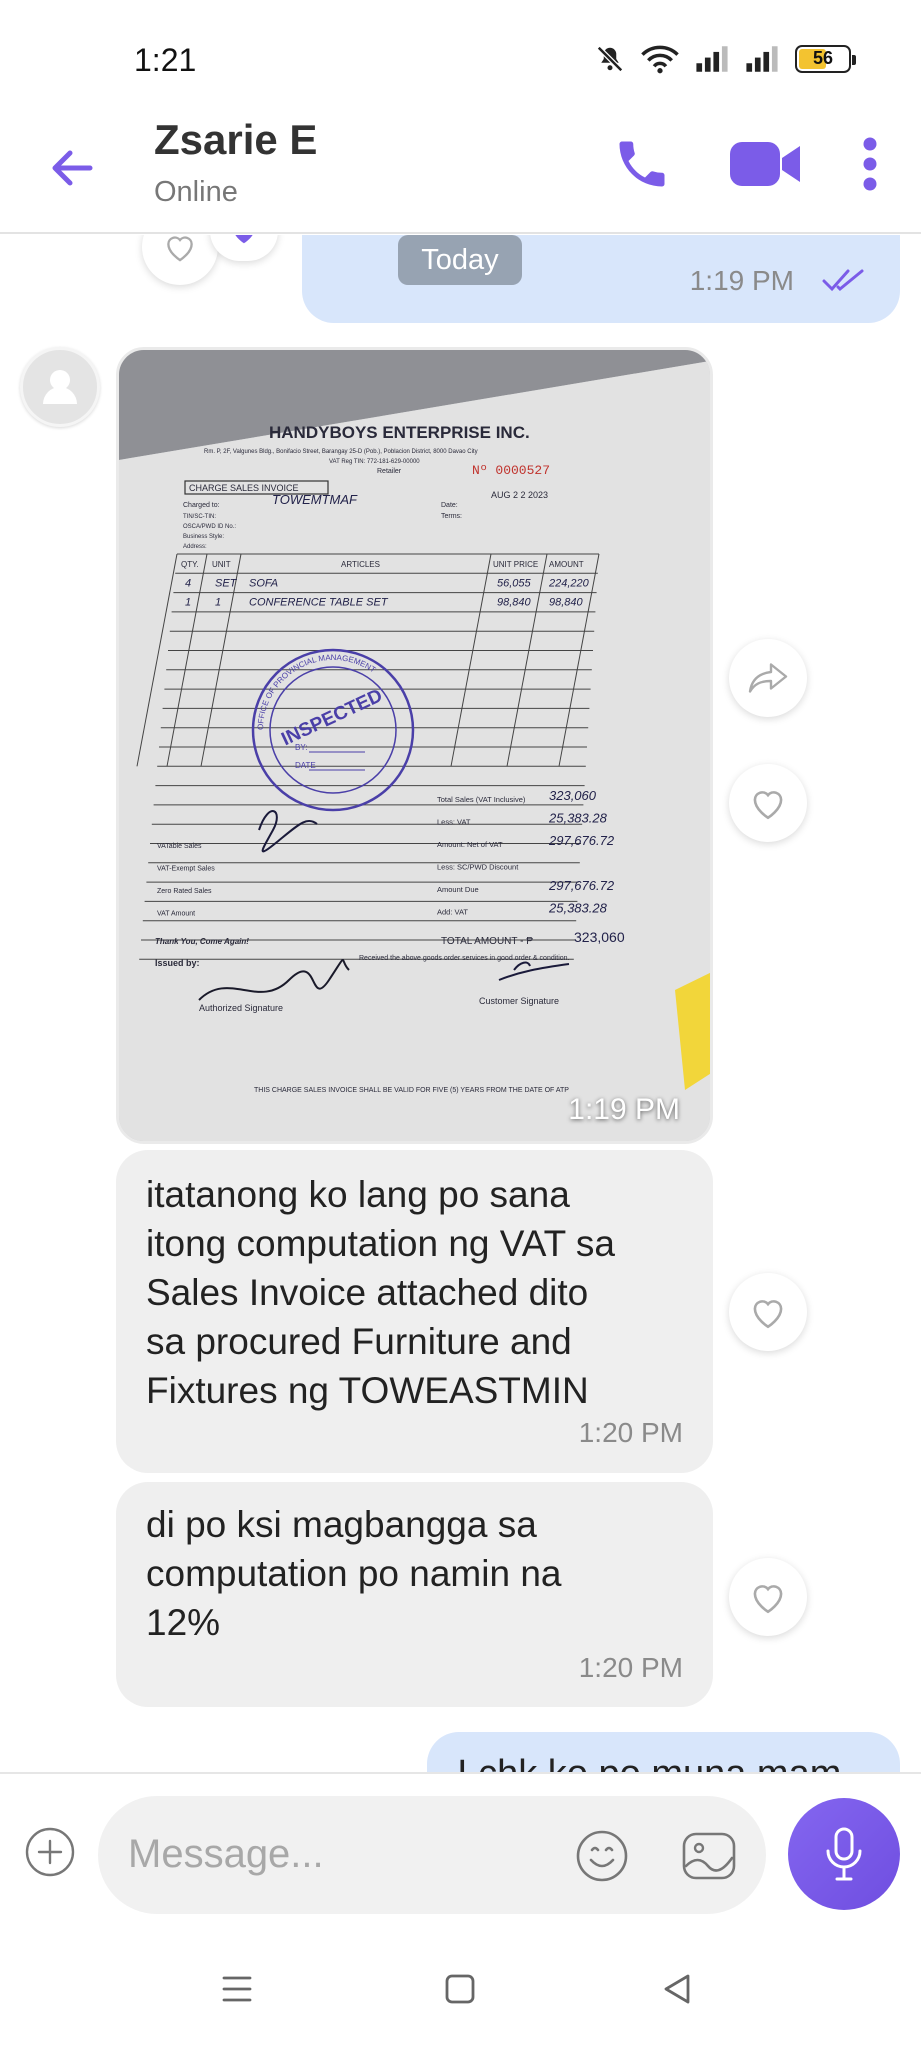 The image size is (921, 2048). Describe the element at coordinates (515, 564) in the screenshot. I see `invoice-column-header: UNIT PRICE` at that location.